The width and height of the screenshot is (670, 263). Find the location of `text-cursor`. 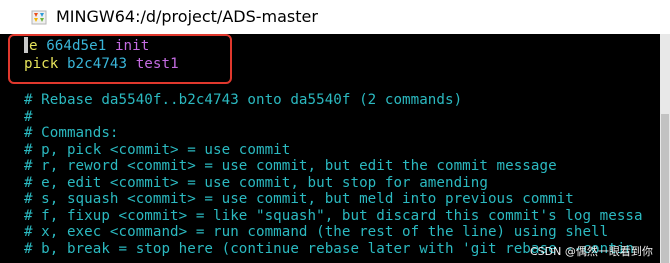

text-cursor is located at coordinates (26, 45).